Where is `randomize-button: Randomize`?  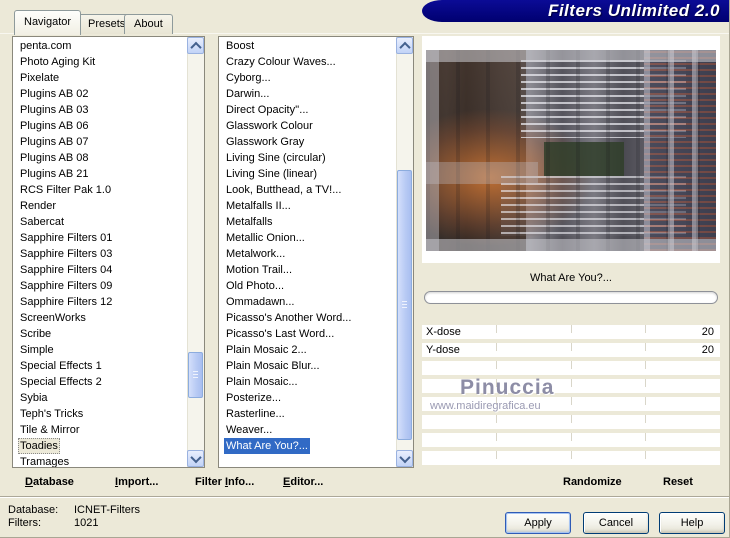
randomize-button: Randomize is located at coordinates (592, 483).